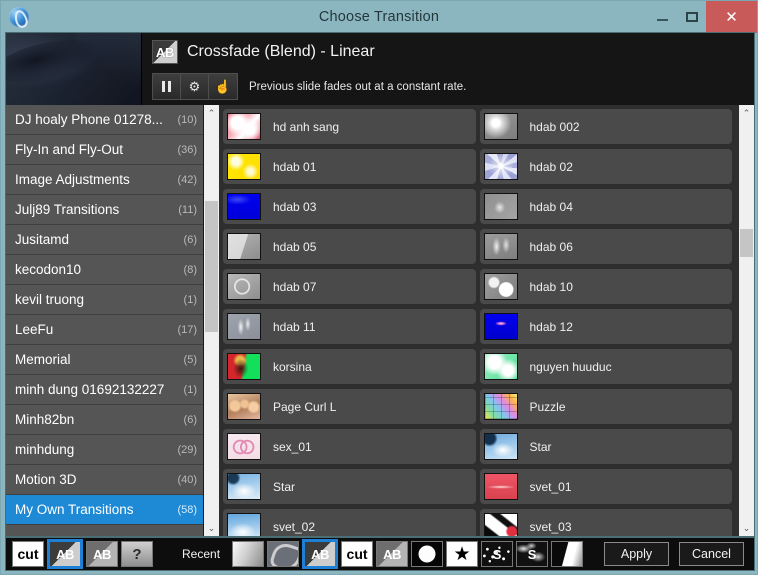  I want to click on category-item, so click(104, 530).